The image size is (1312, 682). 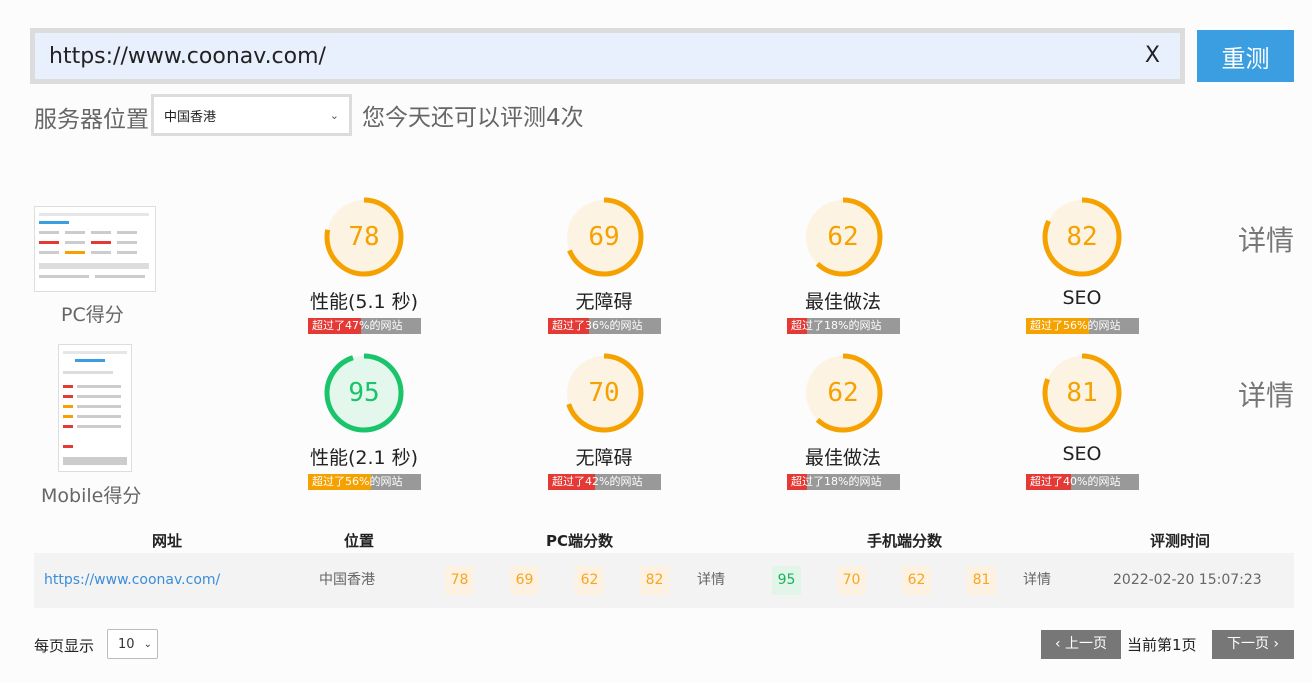 What do you see at coordinates (364, 302) in the screenshot?
I see `pc-performance-name: 性能(5.1 秒)` at bounding box center [364, 302].